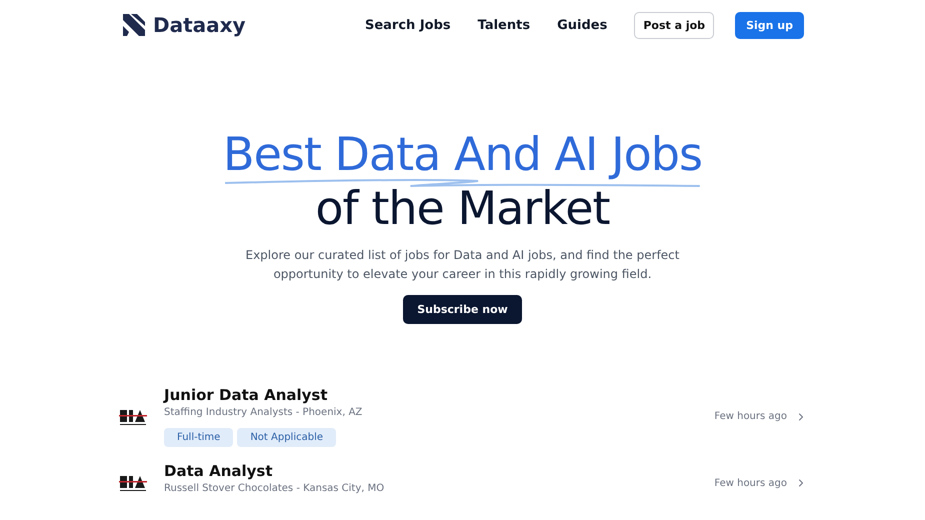 The height and width of the screenshot is (520, 925). Describe the element at coordinates (462, 154) in the screenshot. I see `hero-title: Best Data And AI Jobs` at that location.